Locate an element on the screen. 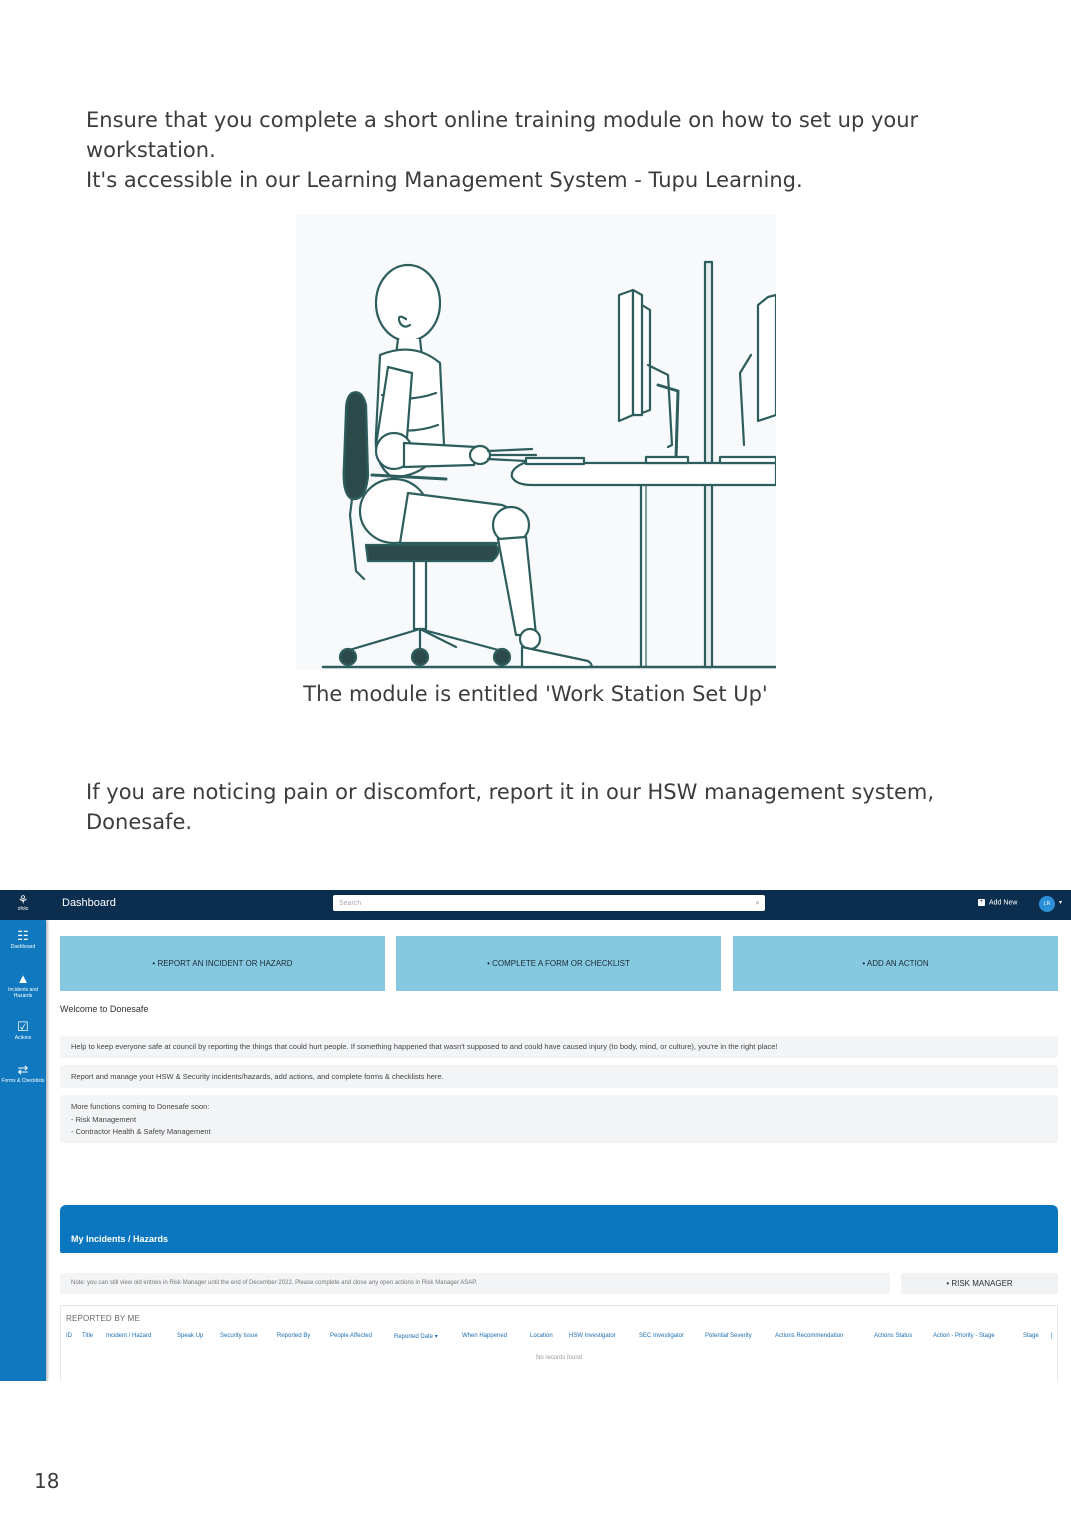 The image size is (1071, 1516). welcome-title: Welcome to Donesafe is located at coordinates (104, 1009).